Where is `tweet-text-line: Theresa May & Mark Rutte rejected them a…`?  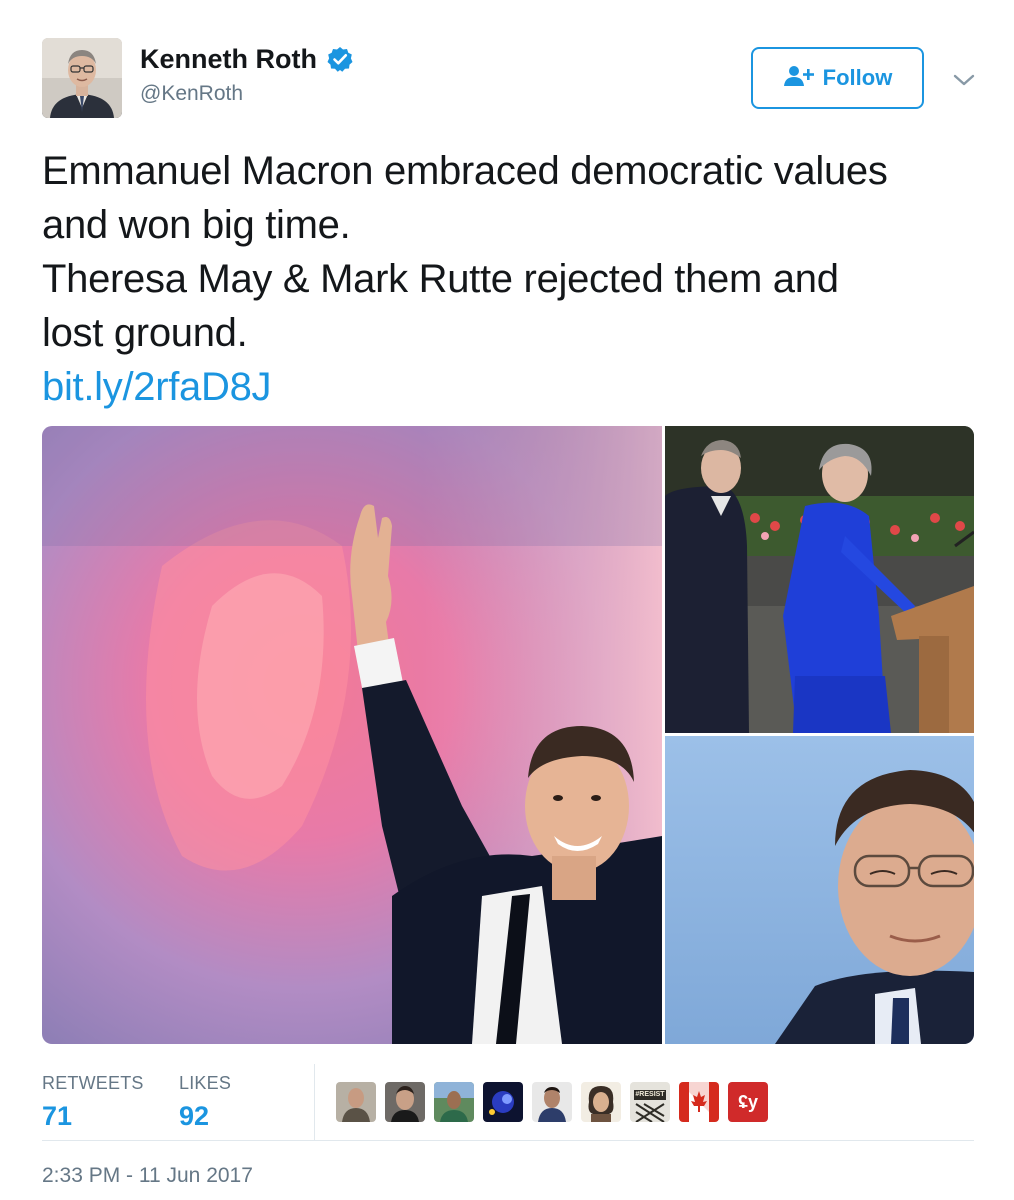 tweet-text-line: Theresa May & Mark Rutte rejected them a… is located at coordinates (440, 279).